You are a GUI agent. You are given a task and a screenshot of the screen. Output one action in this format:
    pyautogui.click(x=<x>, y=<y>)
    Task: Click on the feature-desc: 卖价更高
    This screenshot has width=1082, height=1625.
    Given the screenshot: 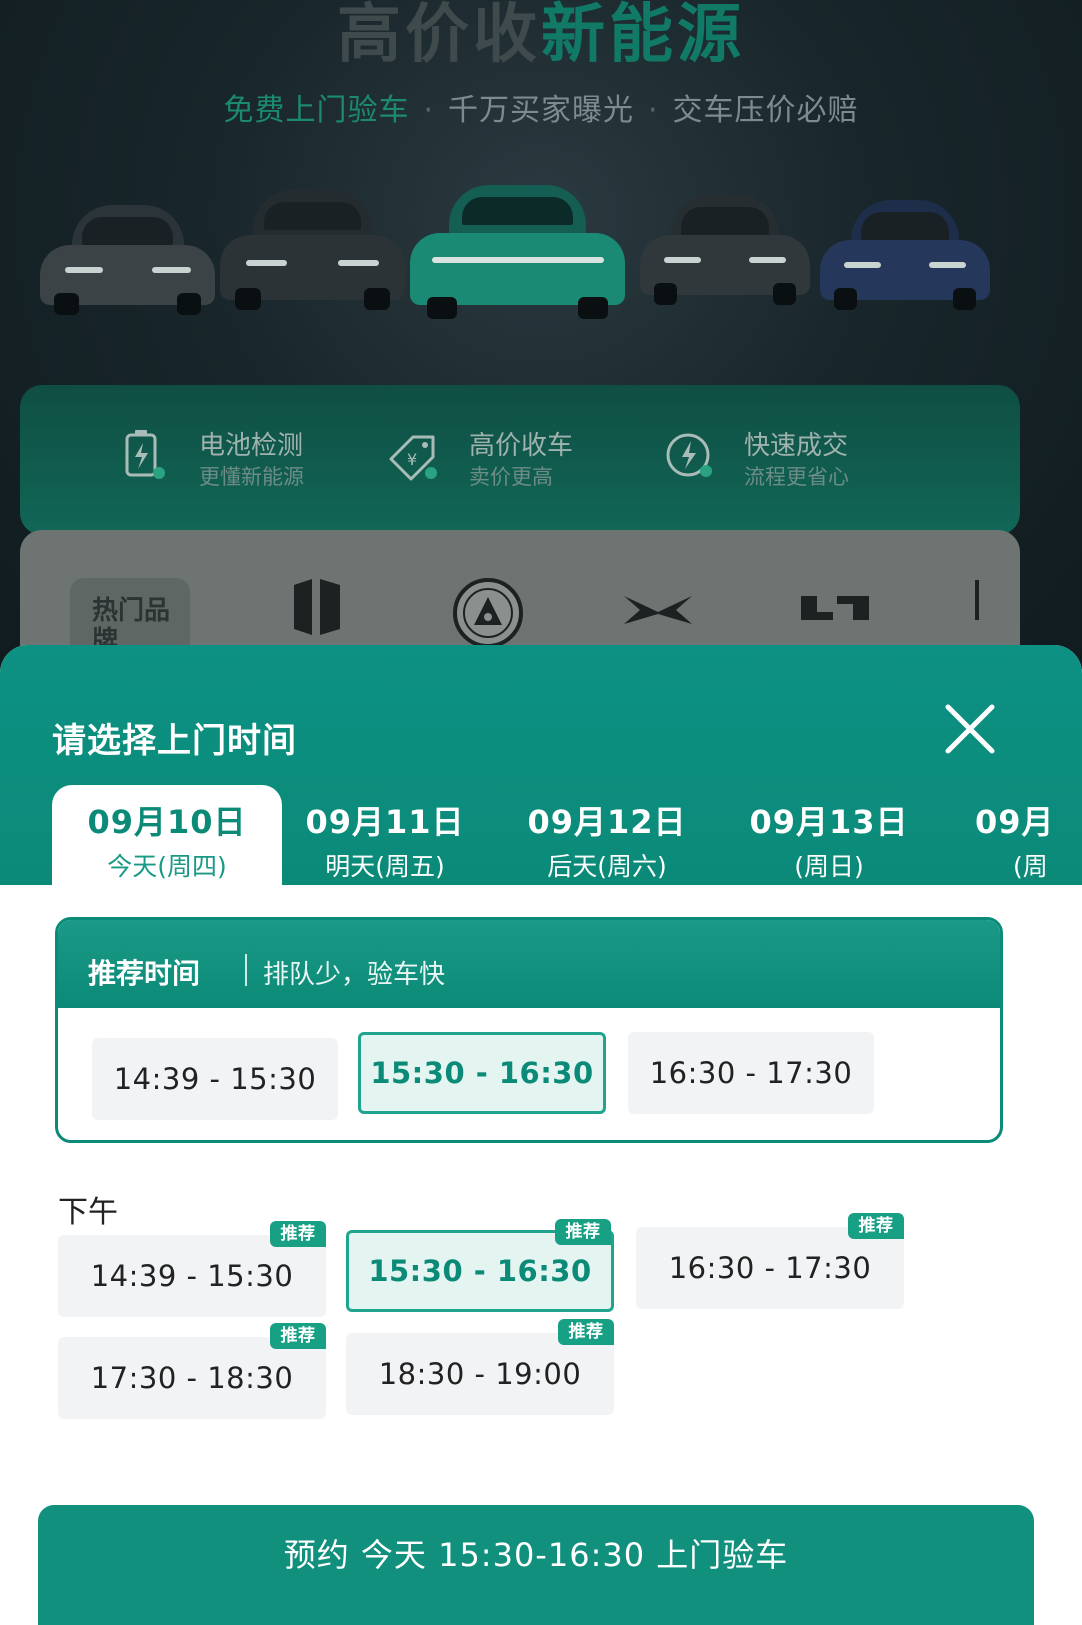 What is the action you would take?
    pyautogui.click(x=511, y=477)
    